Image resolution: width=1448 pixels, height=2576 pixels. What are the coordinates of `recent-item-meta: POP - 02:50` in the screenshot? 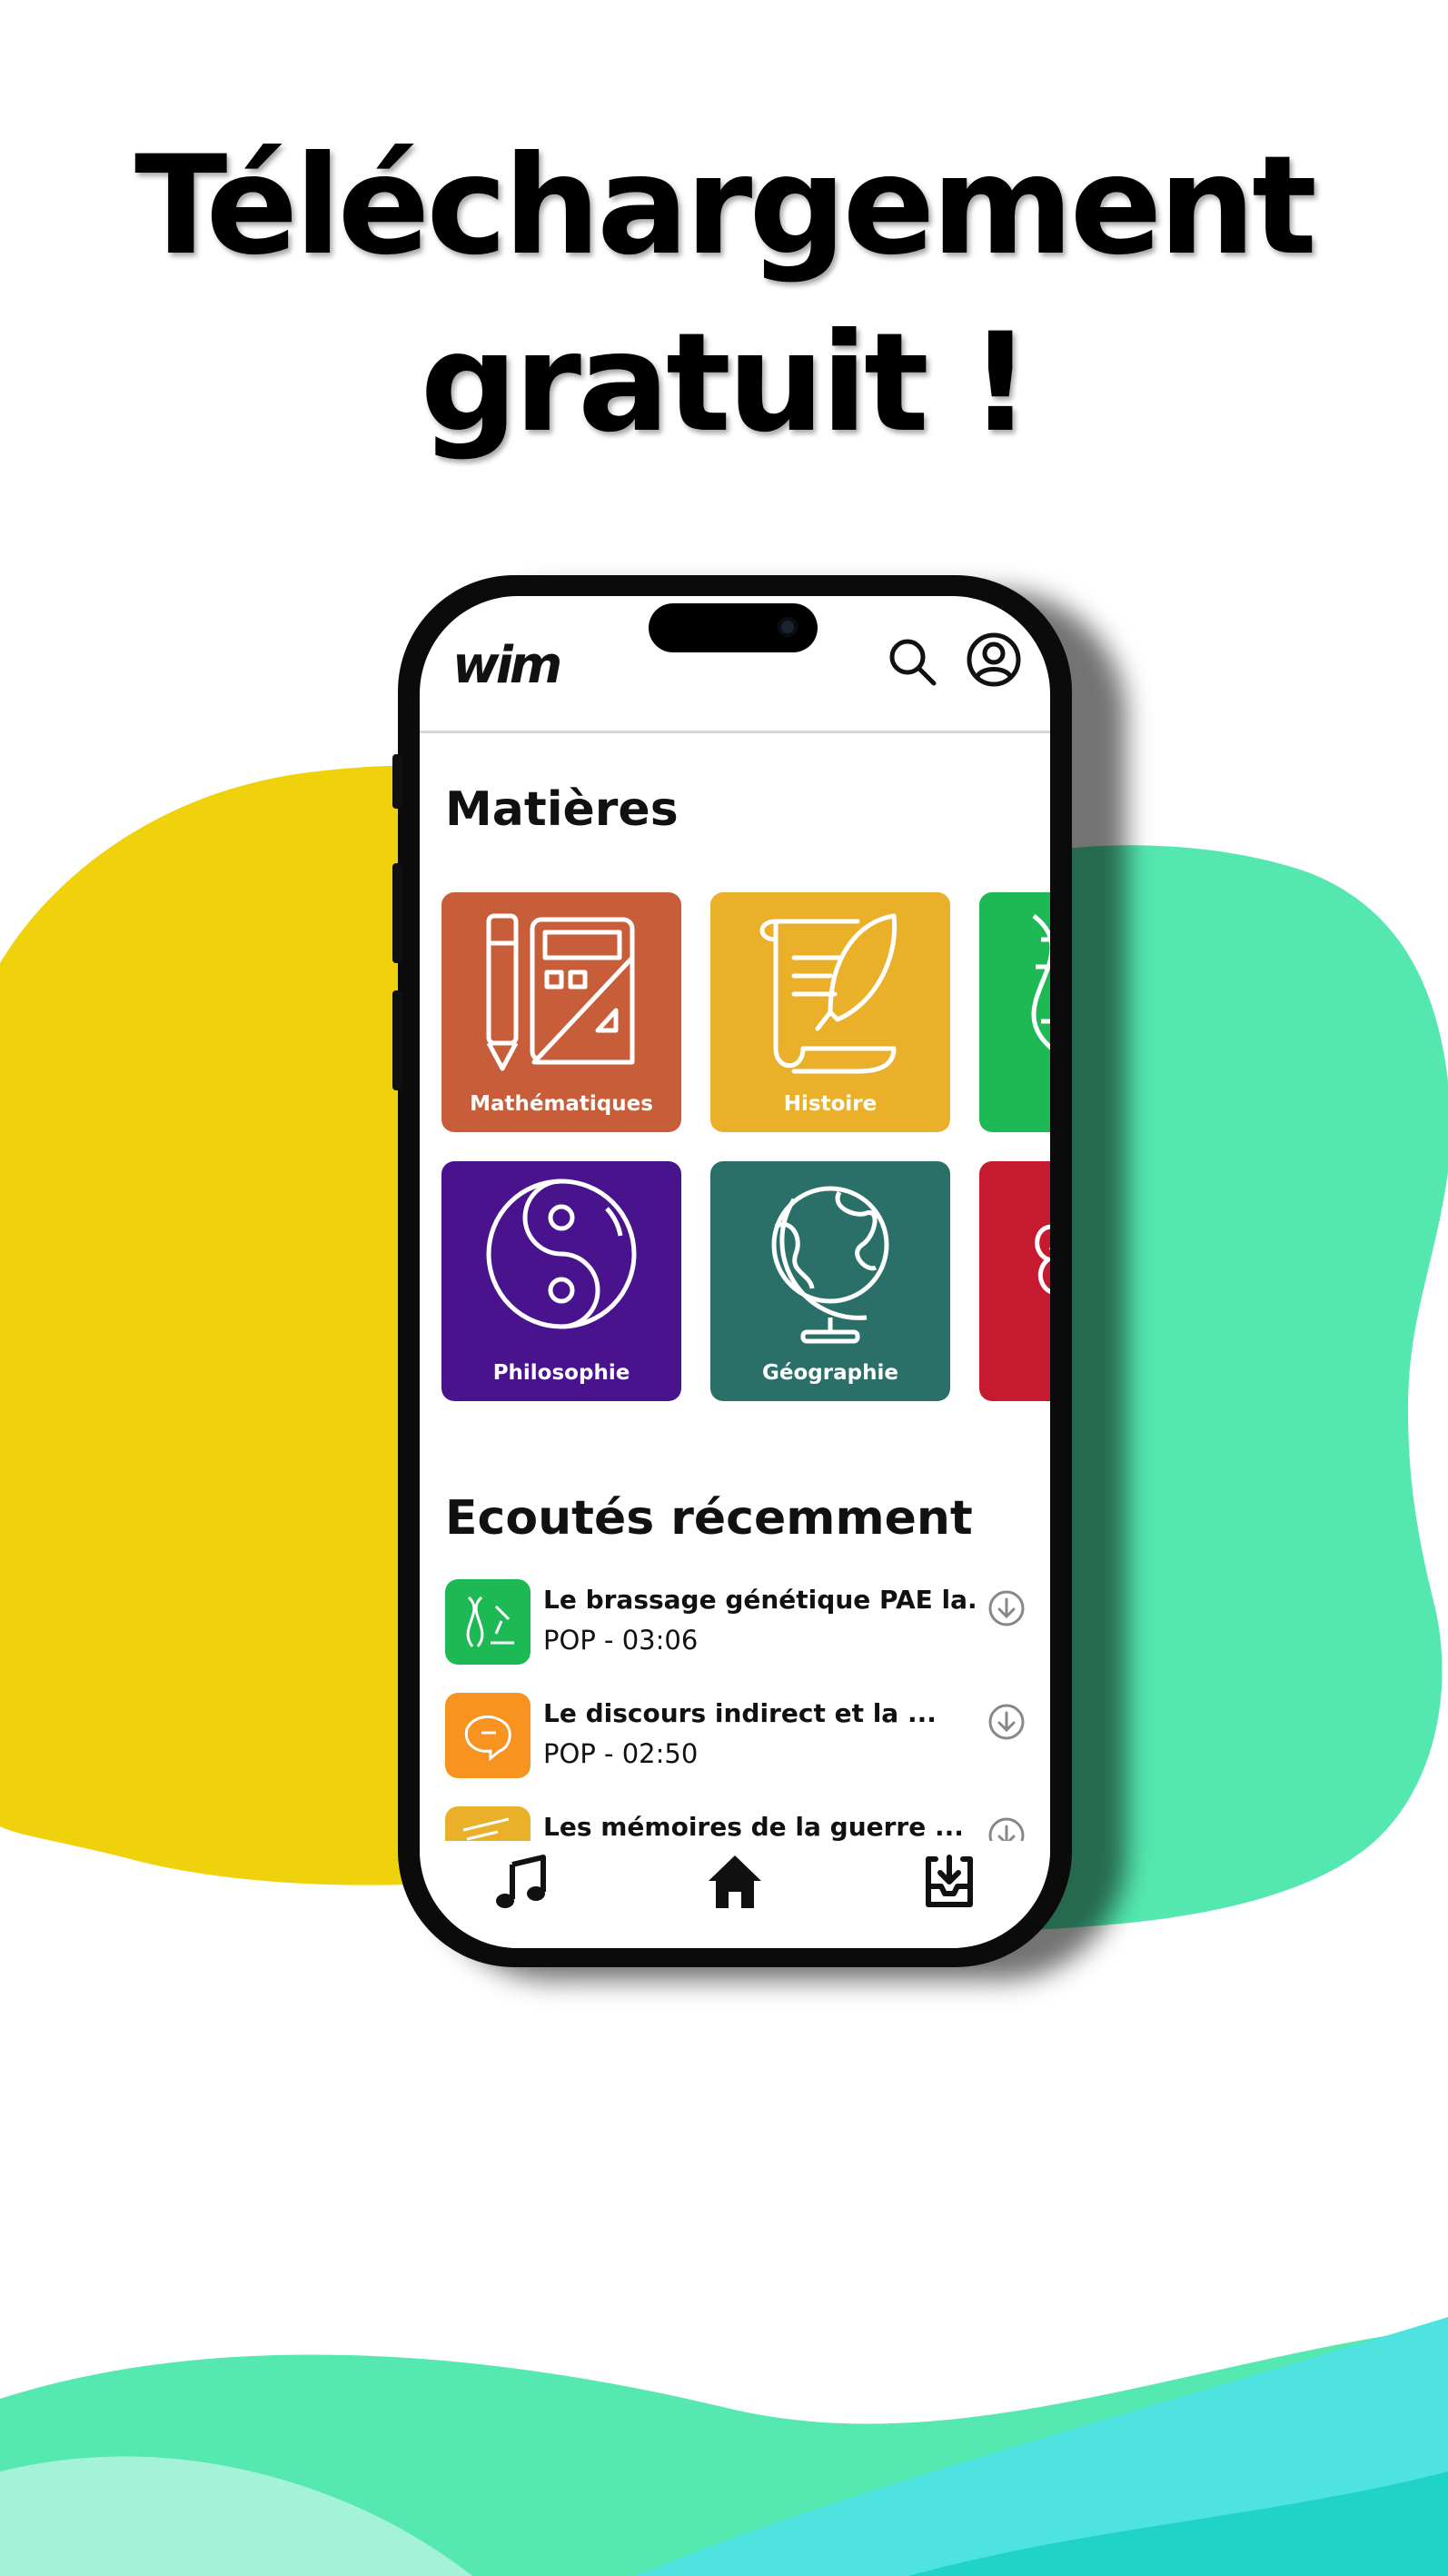 It's located at (621, 1754).